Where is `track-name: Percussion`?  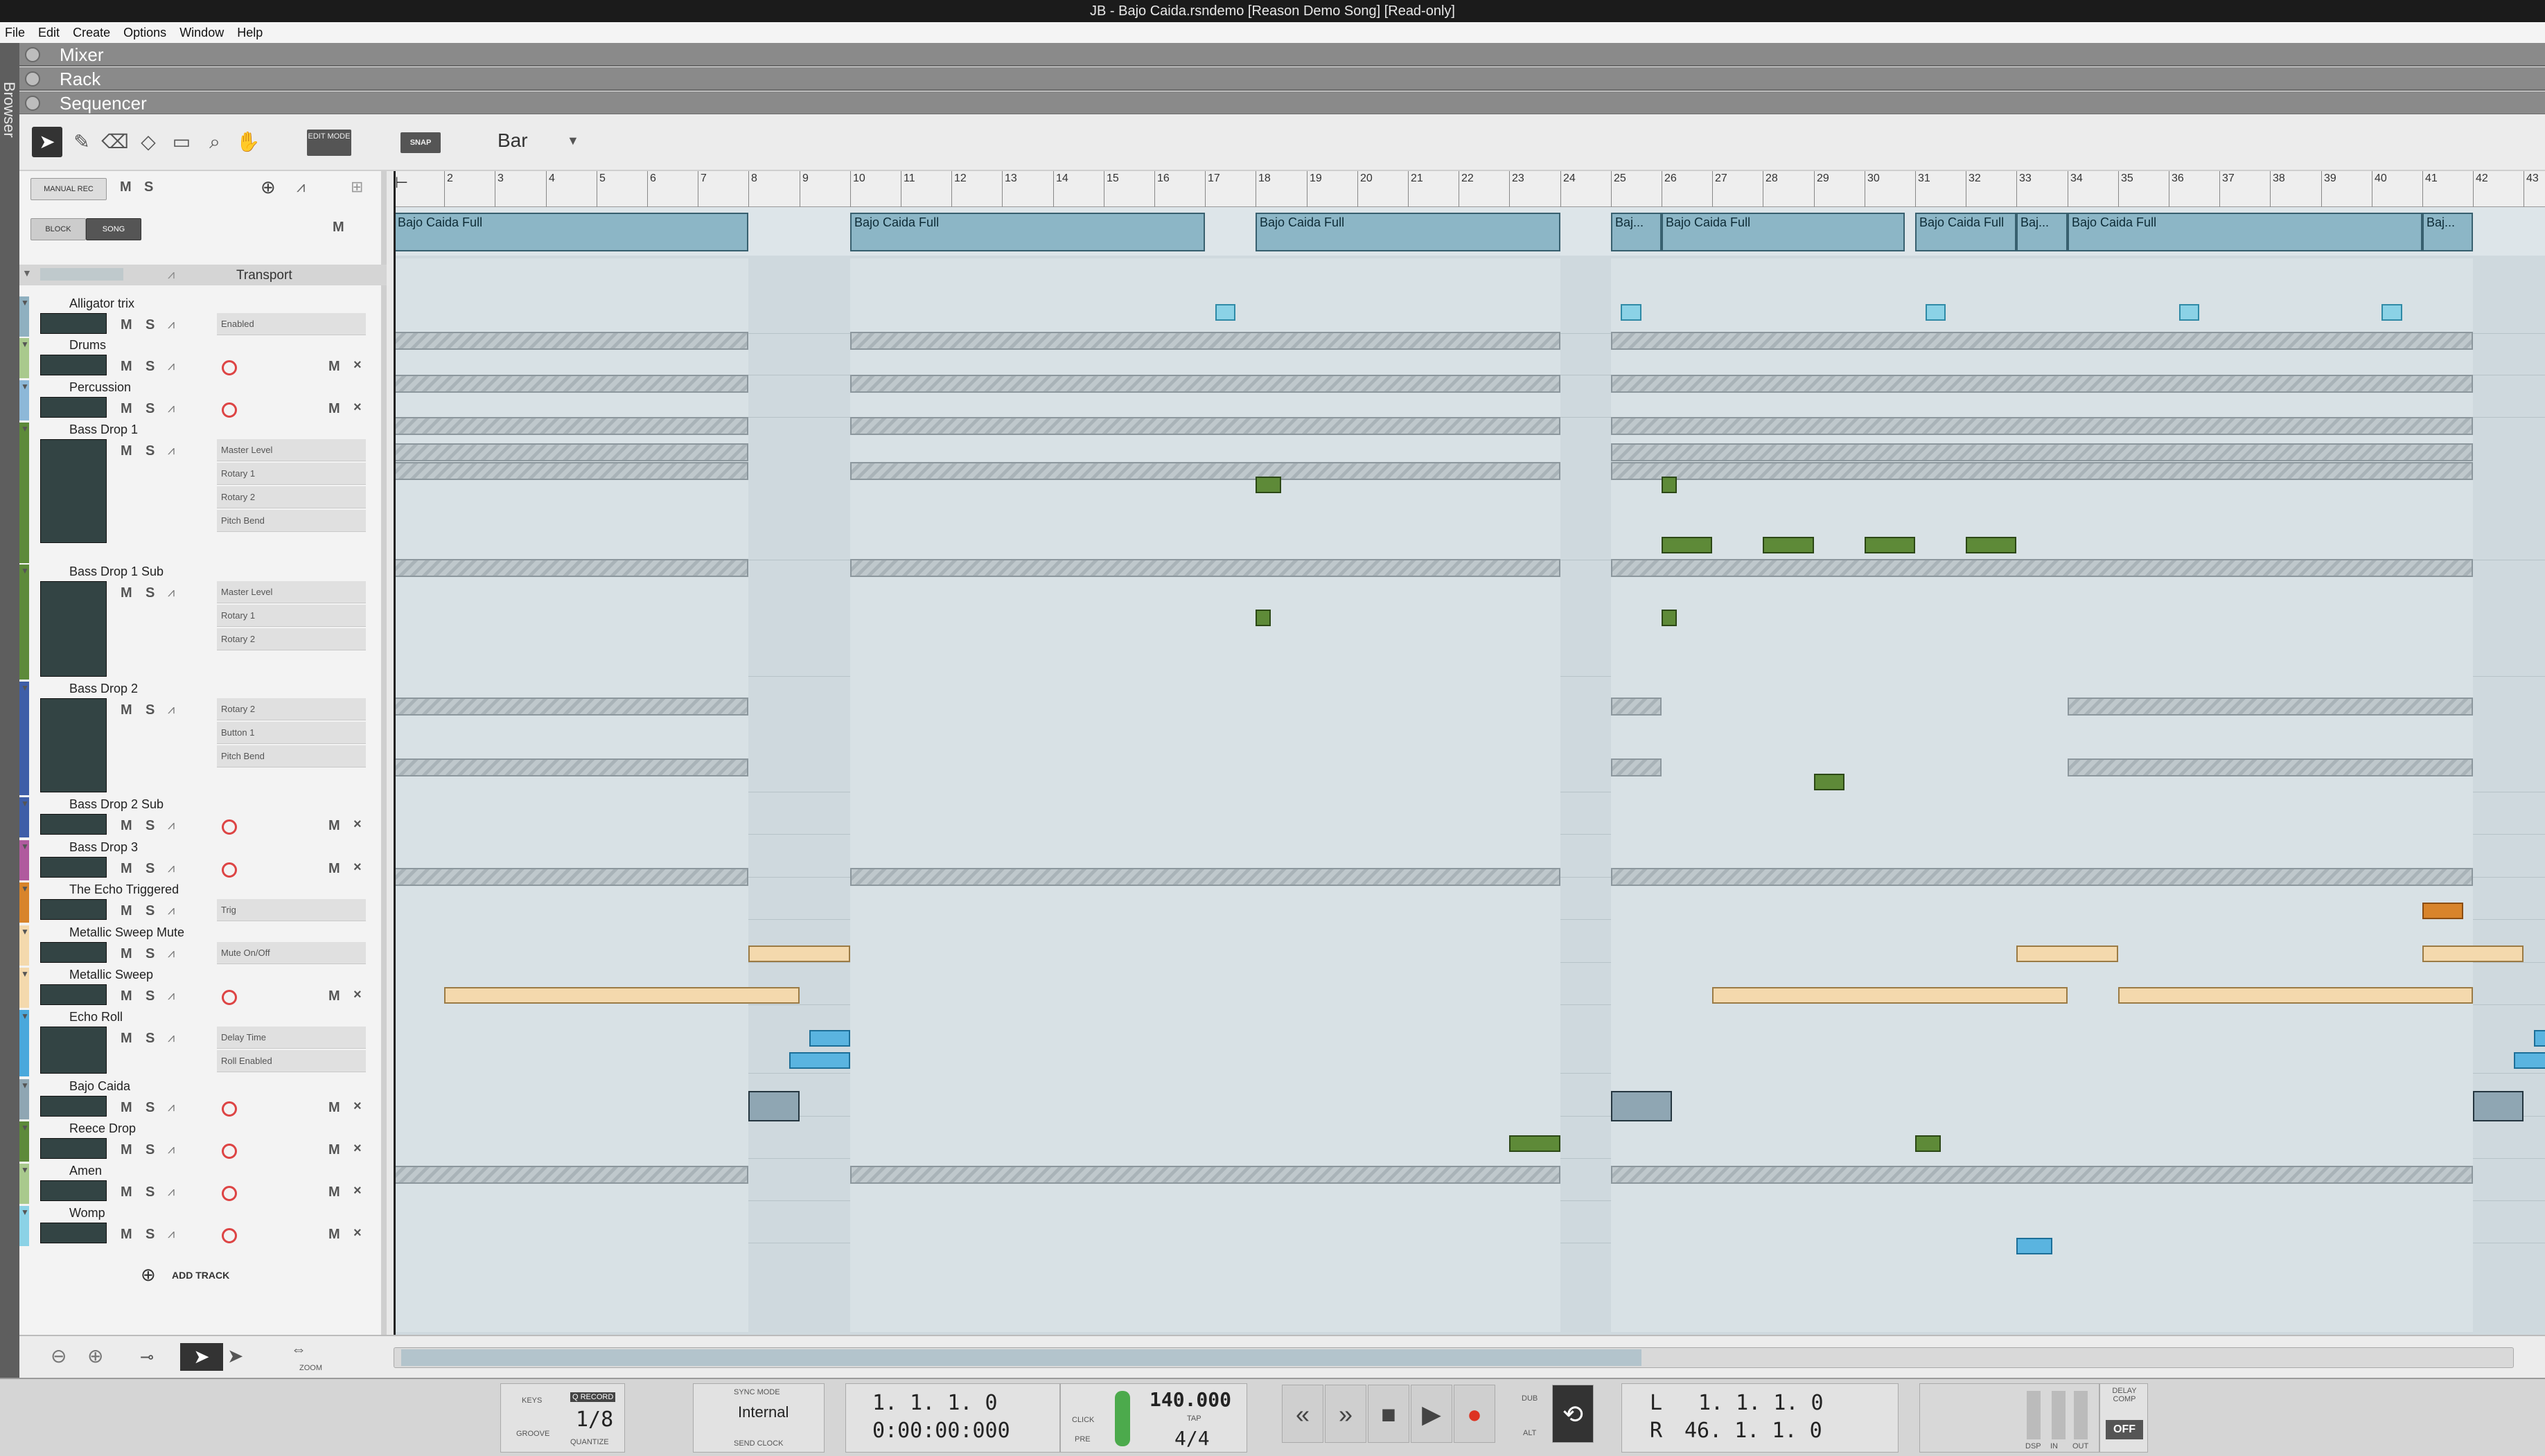 track-name: Percussion is located at coordinates (100, 387).